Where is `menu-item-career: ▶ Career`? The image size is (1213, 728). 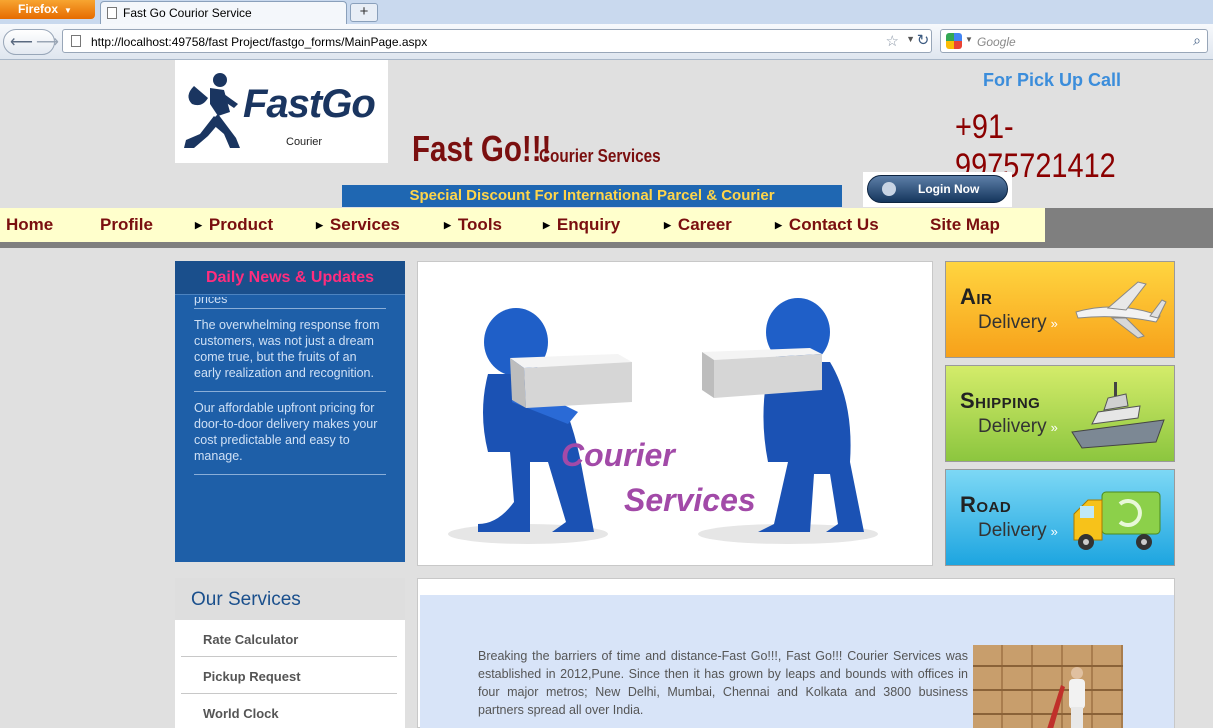
menu-item-career: ▶ Career is located at coordinates (698, 225).